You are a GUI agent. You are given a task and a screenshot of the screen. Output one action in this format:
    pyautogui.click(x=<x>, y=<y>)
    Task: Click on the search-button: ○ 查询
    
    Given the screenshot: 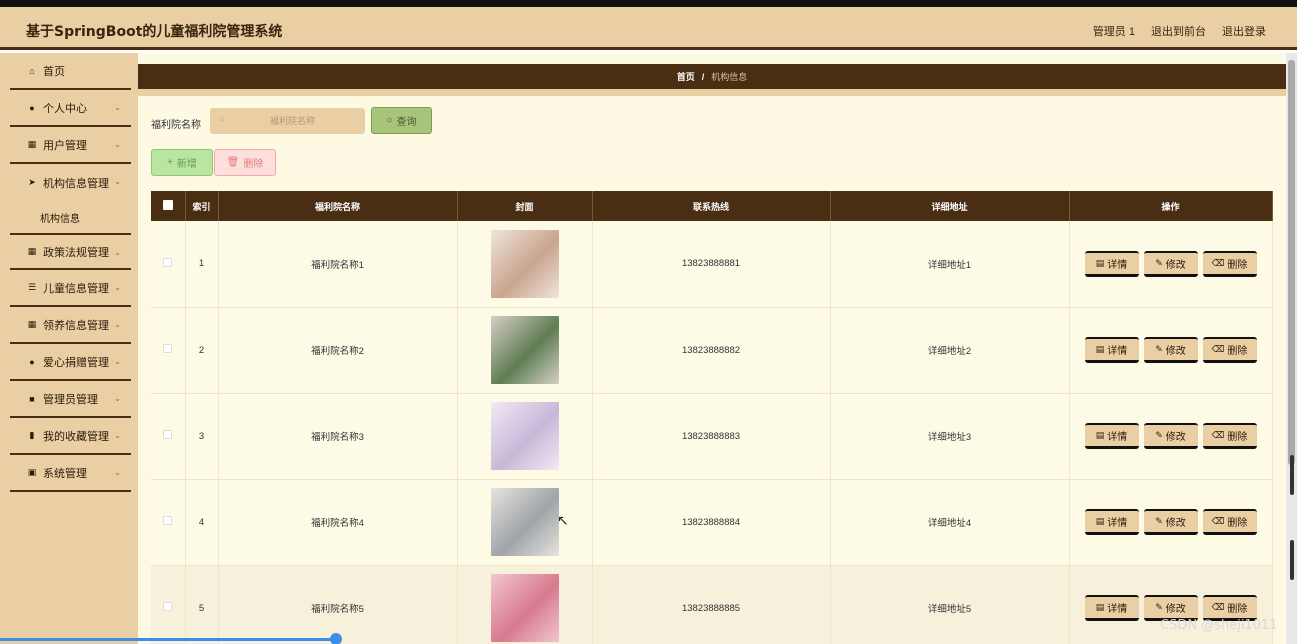 What is the action you would take?
    pyautogui.click(x=401, y=120)
    